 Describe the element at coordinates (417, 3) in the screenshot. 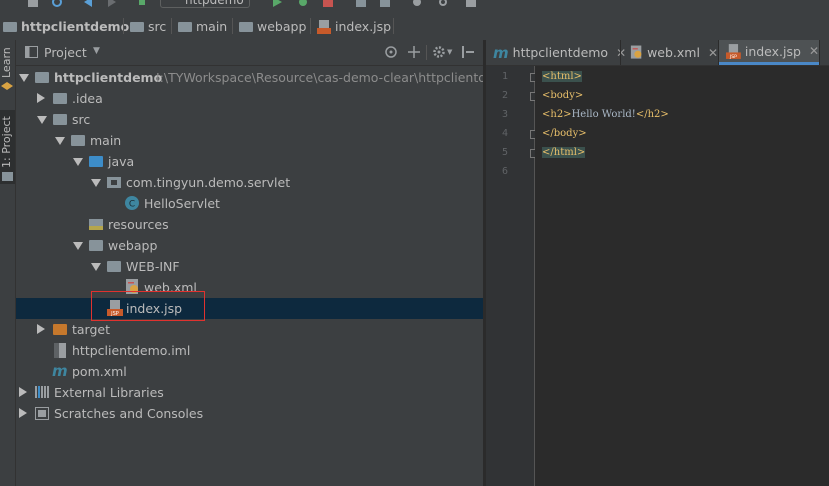

I see `settings-icon` at that location.